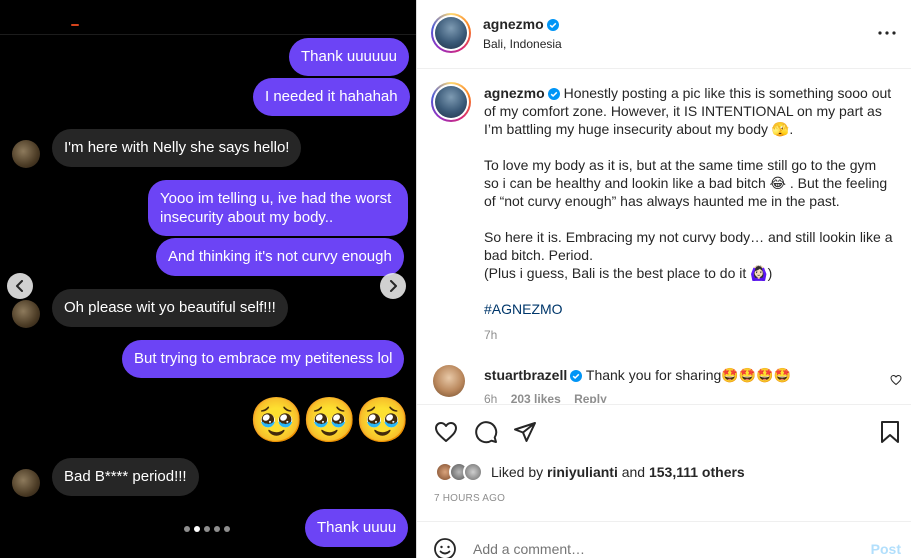  I want to click on bookmark-icon, so click(890, 432).